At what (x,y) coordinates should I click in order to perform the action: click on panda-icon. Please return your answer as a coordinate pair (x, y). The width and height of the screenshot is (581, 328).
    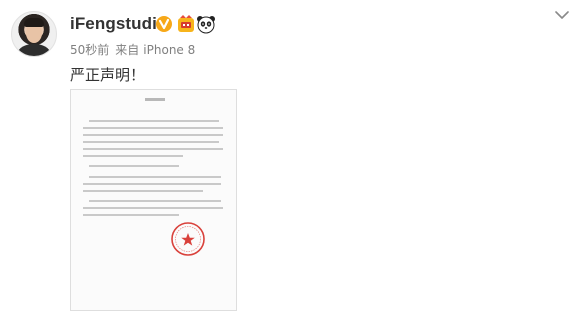
    Looking at the image, I should click on (206, 24).